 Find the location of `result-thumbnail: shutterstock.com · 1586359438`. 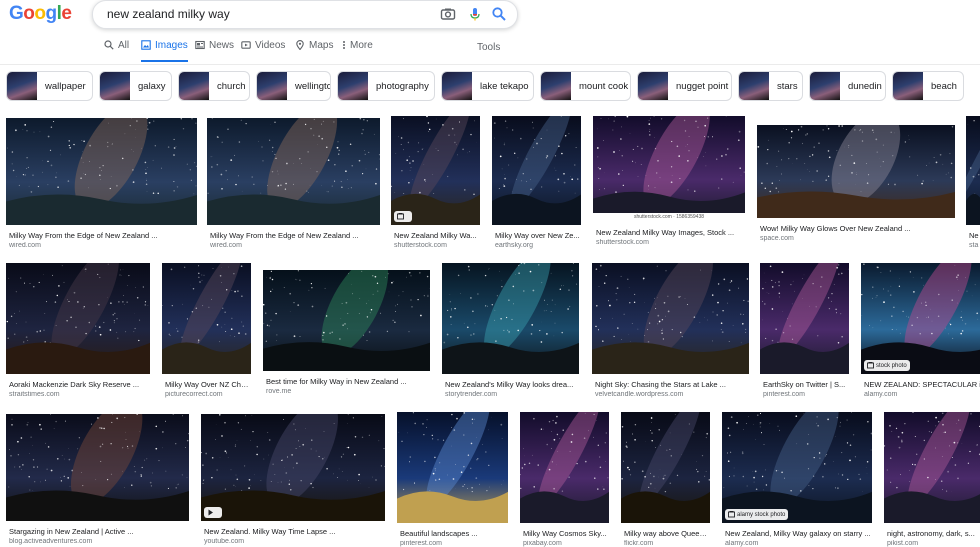

result-thumbnail: shutterstock.com · 1586359438 is located at coordinates (669, 169).